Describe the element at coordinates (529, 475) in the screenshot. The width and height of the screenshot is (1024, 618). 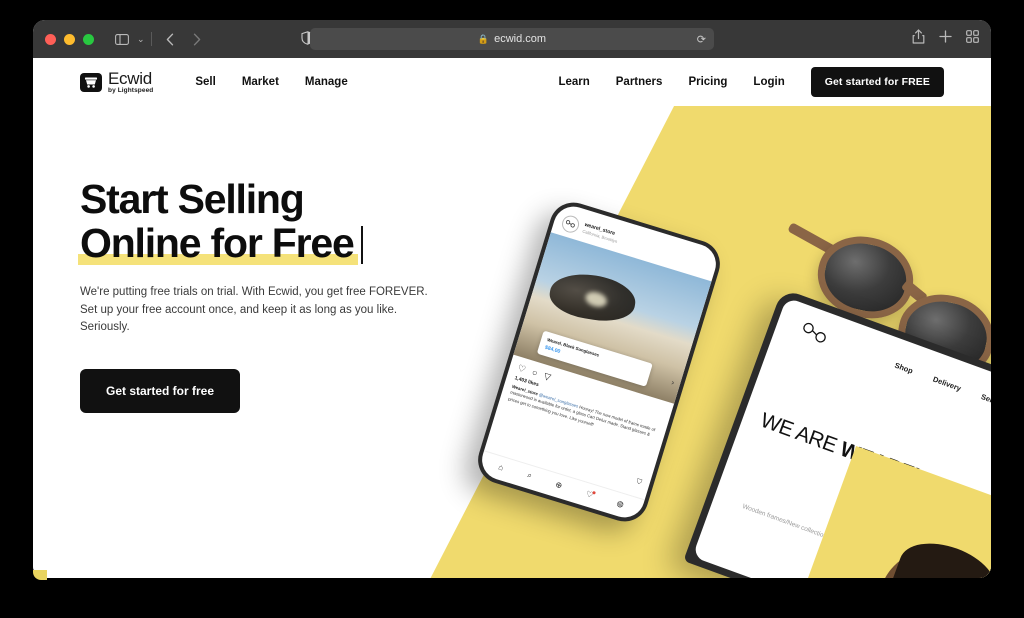
I see `search-icon: ⌕` at that location.